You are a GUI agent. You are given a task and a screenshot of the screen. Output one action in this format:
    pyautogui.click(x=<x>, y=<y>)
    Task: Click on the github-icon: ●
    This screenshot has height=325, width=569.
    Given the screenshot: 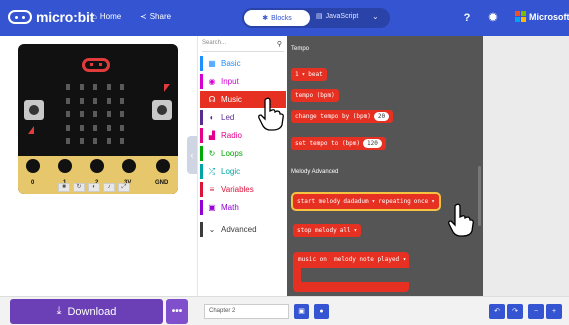 What is the action you would take?
    pyautogui.click(x=321, y=311)
    